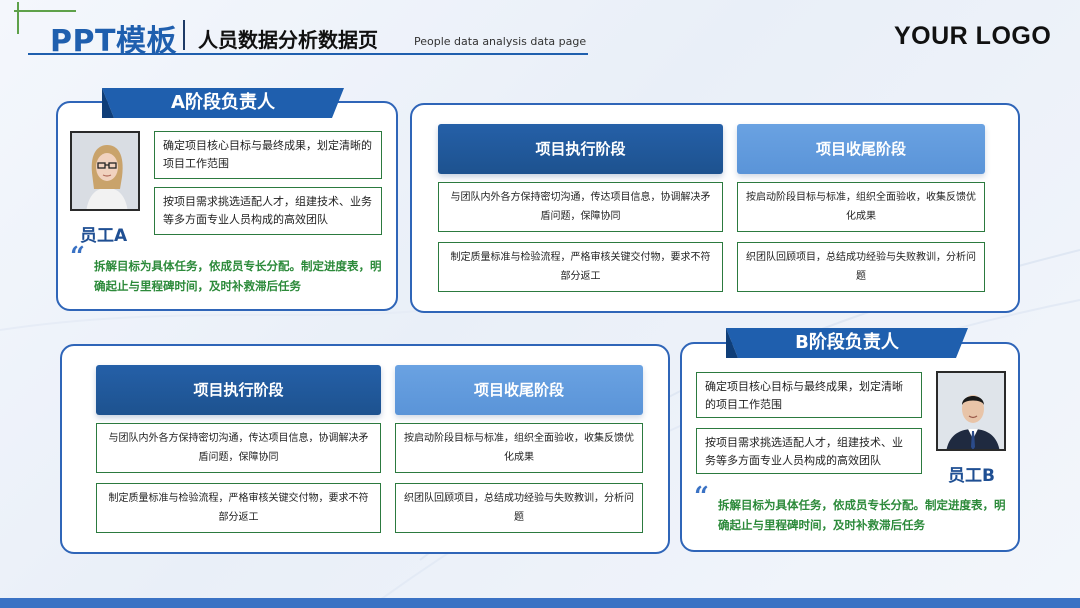  I want to click on employee-a-name: 员工A, so click(104, 236).